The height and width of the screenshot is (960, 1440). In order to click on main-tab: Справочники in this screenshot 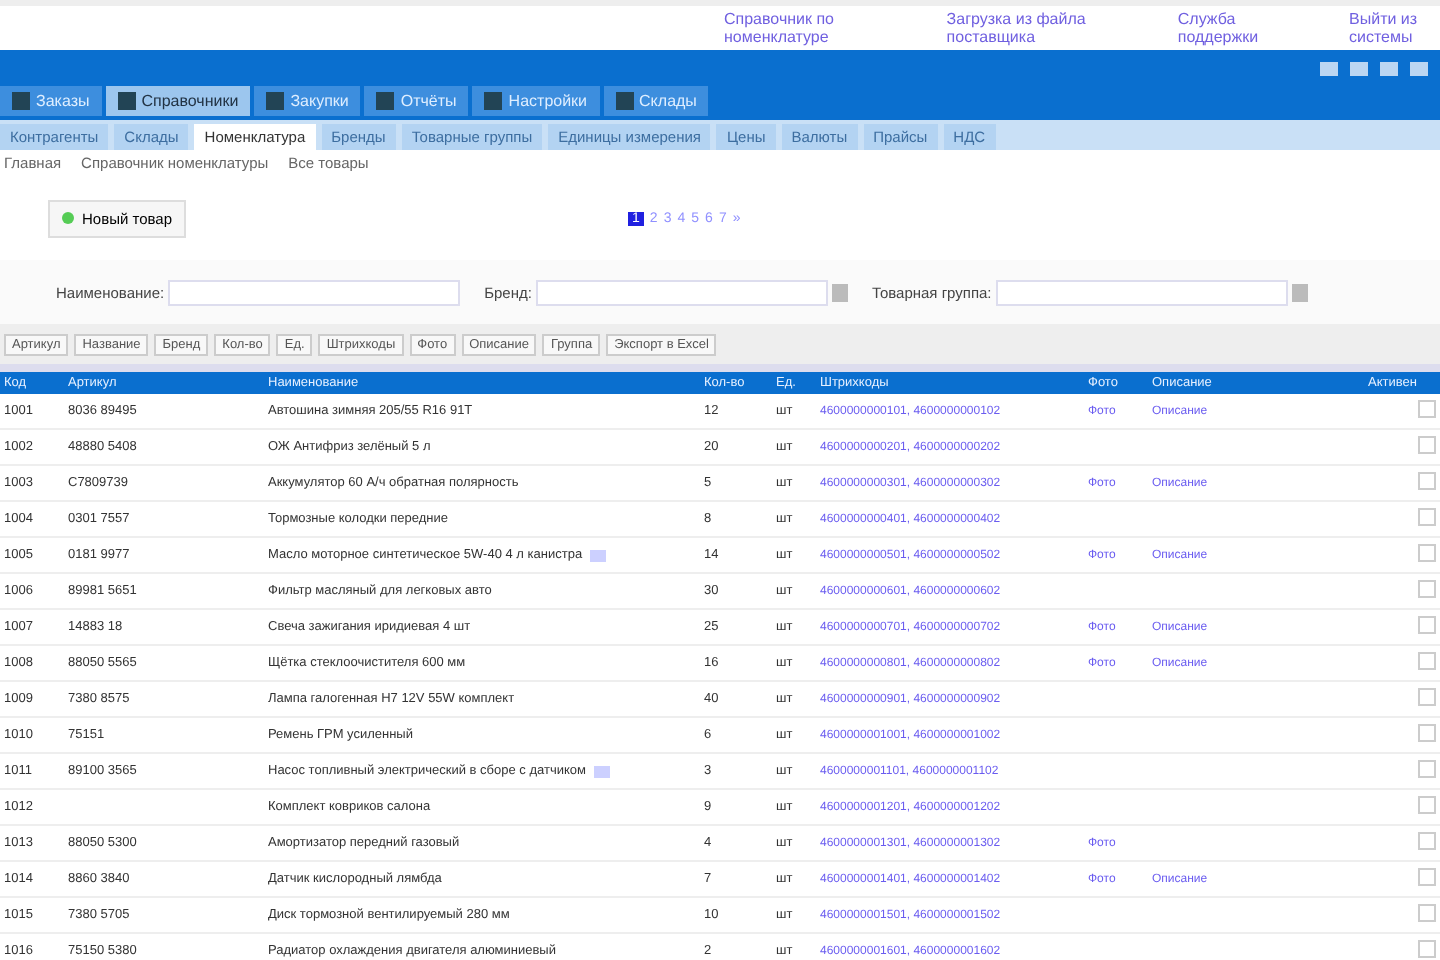, I will do `click(178, 101)`.